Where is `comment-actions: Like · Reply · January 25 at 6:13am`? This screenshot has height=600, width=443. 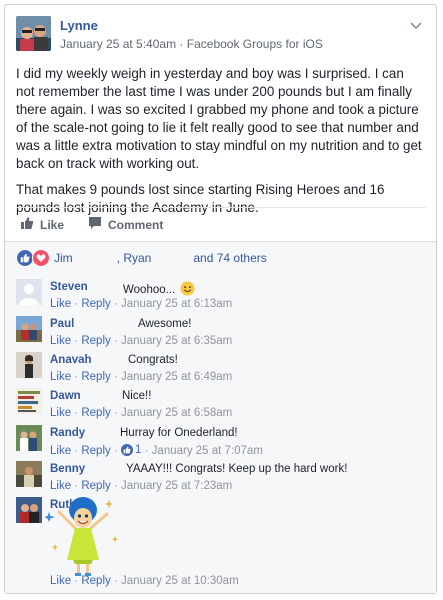
comment-actions: Like · Reply · January 25 at 6:13am is located at coordinates (141, 304).